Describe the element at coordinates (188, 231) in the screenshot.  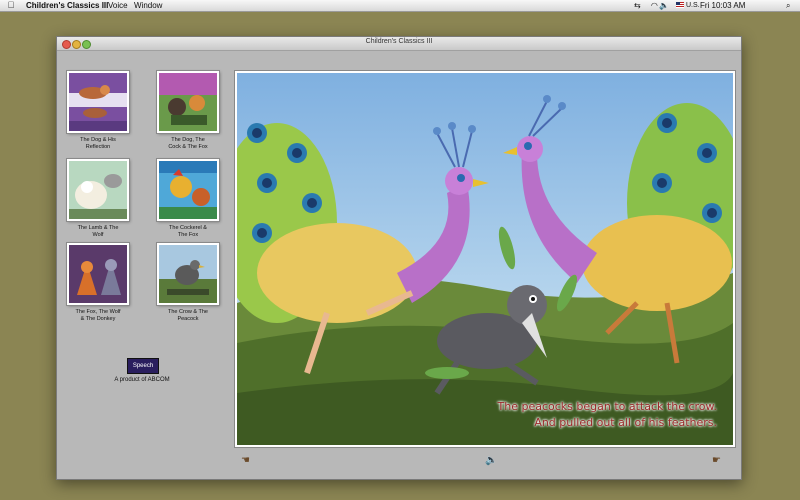
I see `story-label: The Cockerel & The Fox` at that location.